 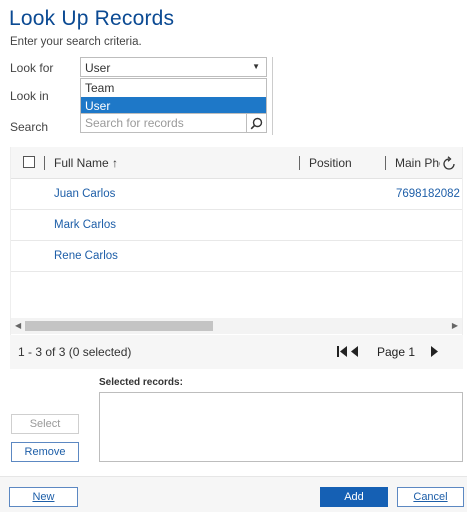 What do you see at coordinates (75, 352) in the screenshot?
I see `record-count: 1 - 3 of 3 (0 selected)` at bounding box center [75, 352].